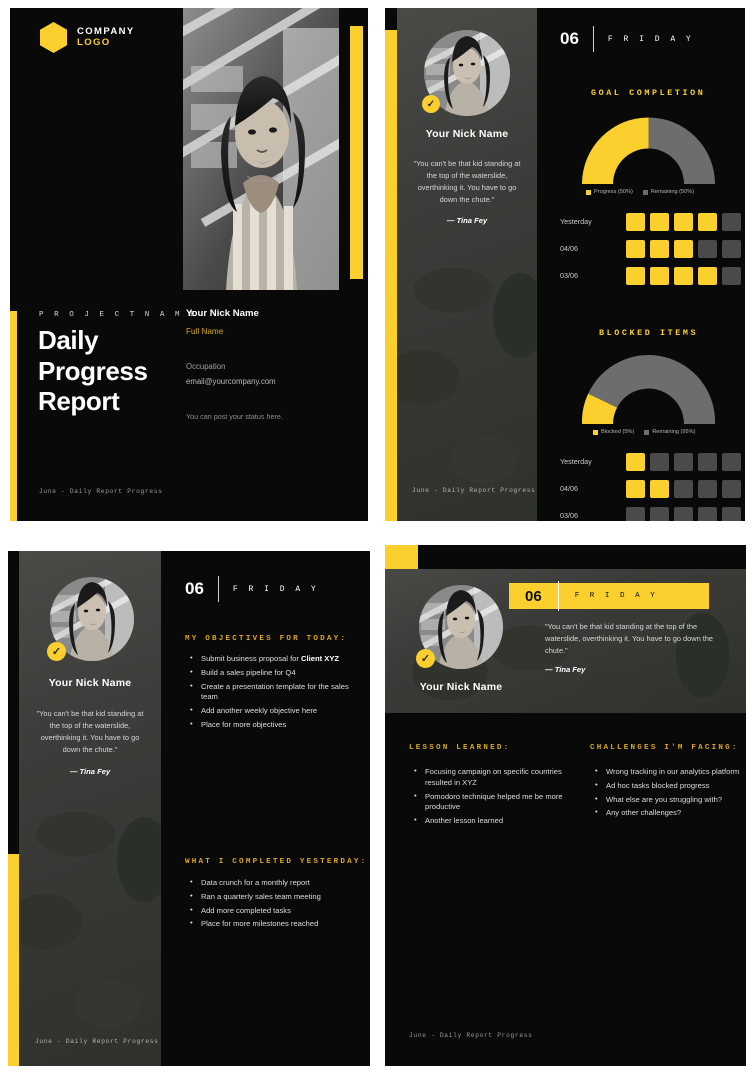  I want to click on blocked-items-legend: Blocked (5%) Remaining (95%), so click(644, 432).